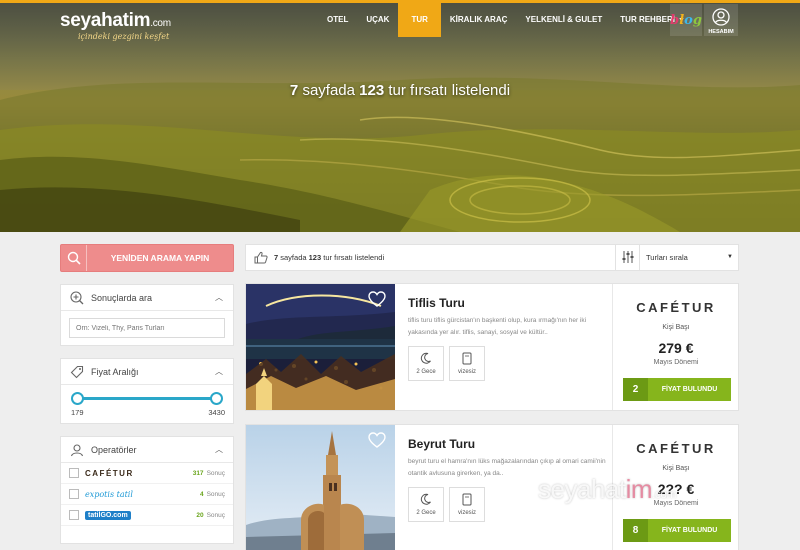  I want to click on hero-title: 7 sayfada 123 tur fırsatı listelendi, so click(400, 90).